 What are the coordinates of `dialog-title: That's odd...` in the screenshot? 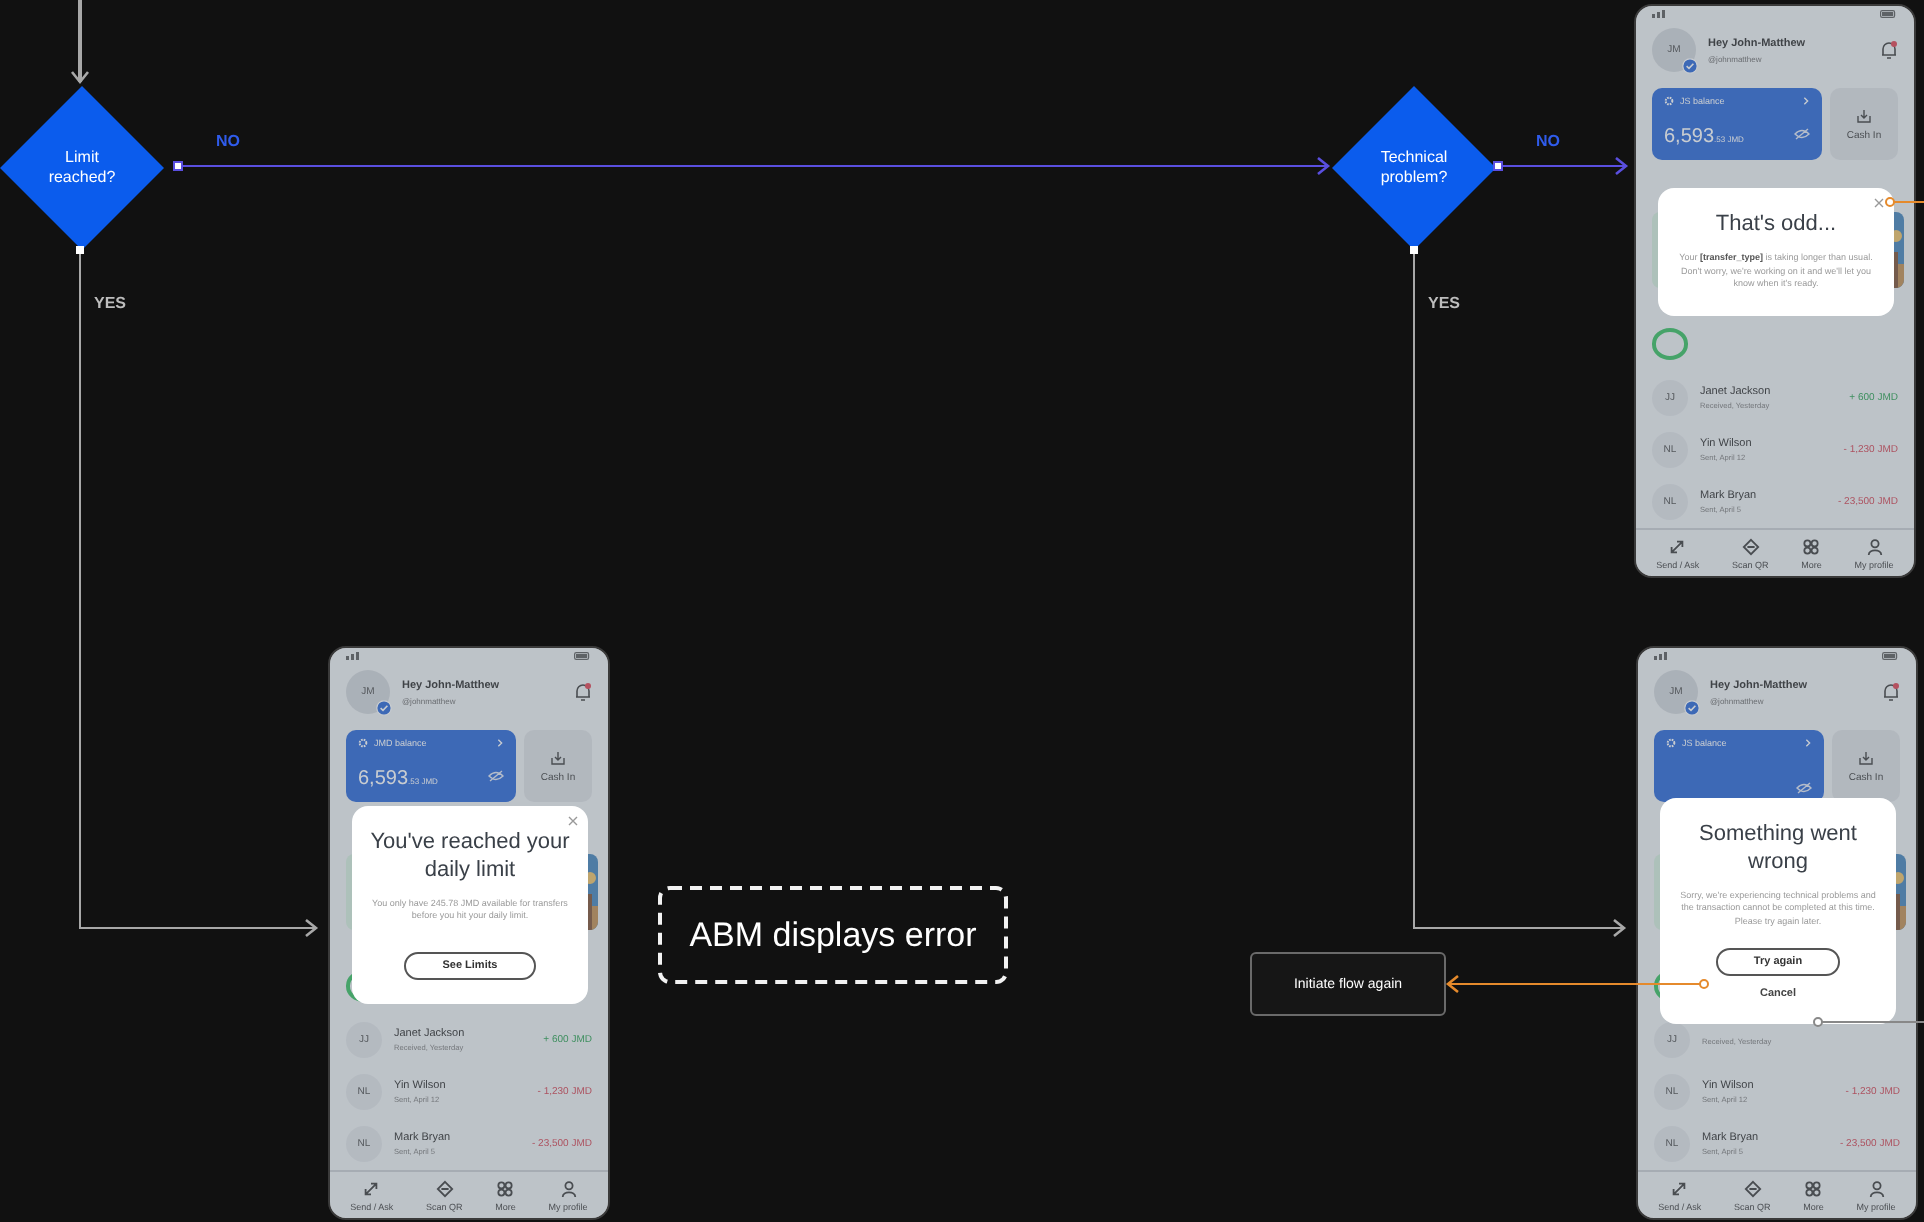 It's located at (1776, 226).